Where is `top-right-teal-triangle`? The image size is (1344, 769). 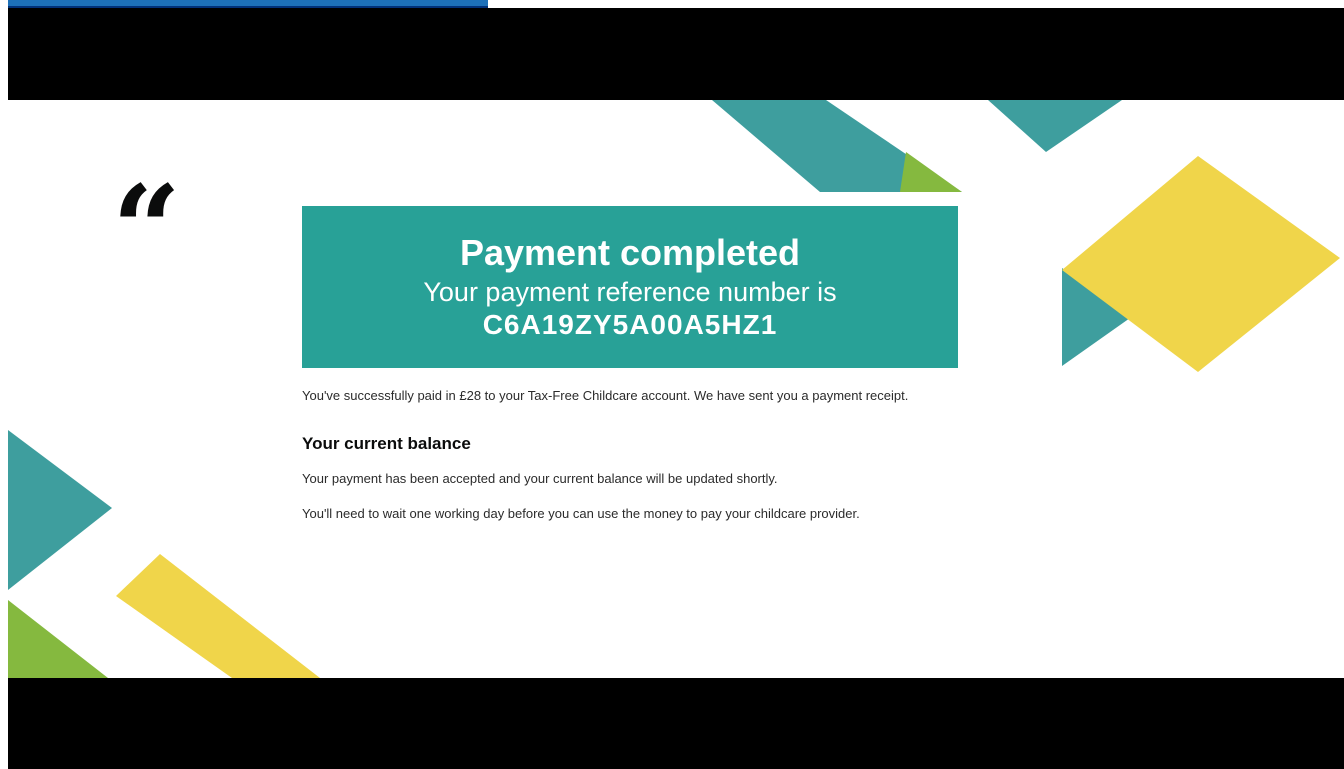
top-right-teal-triangle is located at coordinates (1055, 126).